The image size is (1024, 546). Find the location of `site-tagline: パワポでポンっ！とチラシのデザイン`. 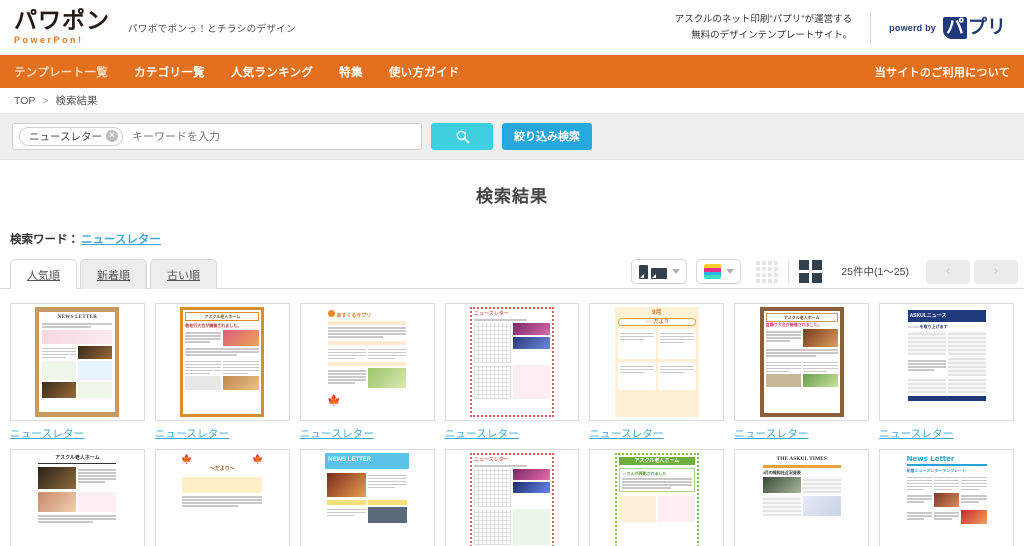

site-tagline: パワポでポンっ！とチラシのデザイン is located at coordinates (212, 29).